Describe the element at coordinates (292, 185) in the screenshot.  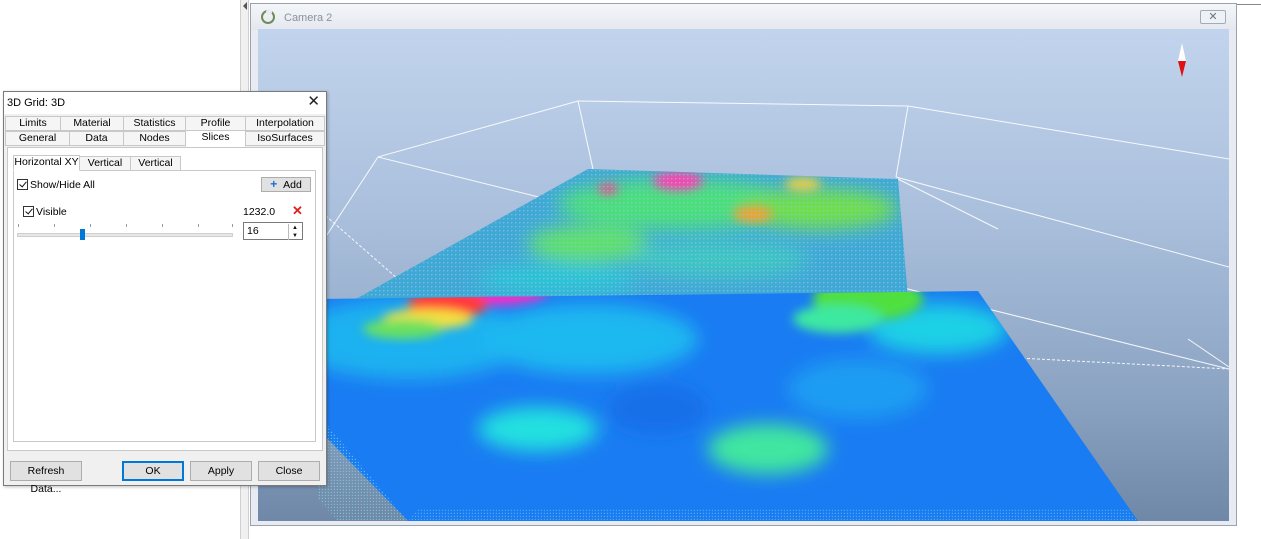
I see `add-label: Add` at that location.